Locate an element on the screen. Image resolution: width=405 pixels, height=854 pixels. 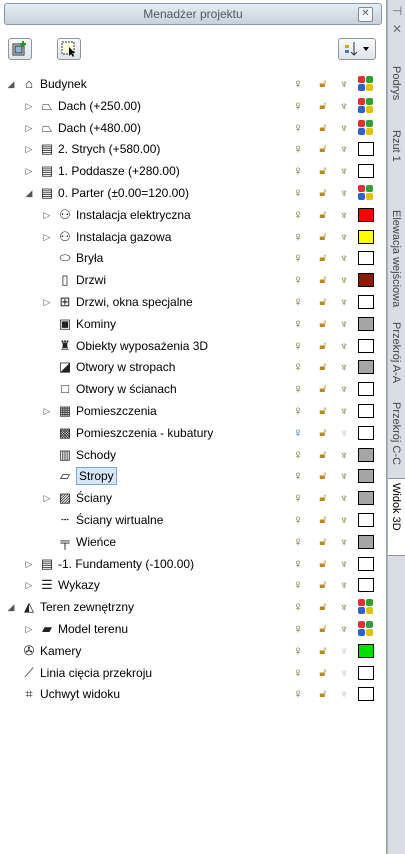
tree-row: ✇ Kamery ♀ 🔓︎ ♆ is located at coordinates (193, 651).